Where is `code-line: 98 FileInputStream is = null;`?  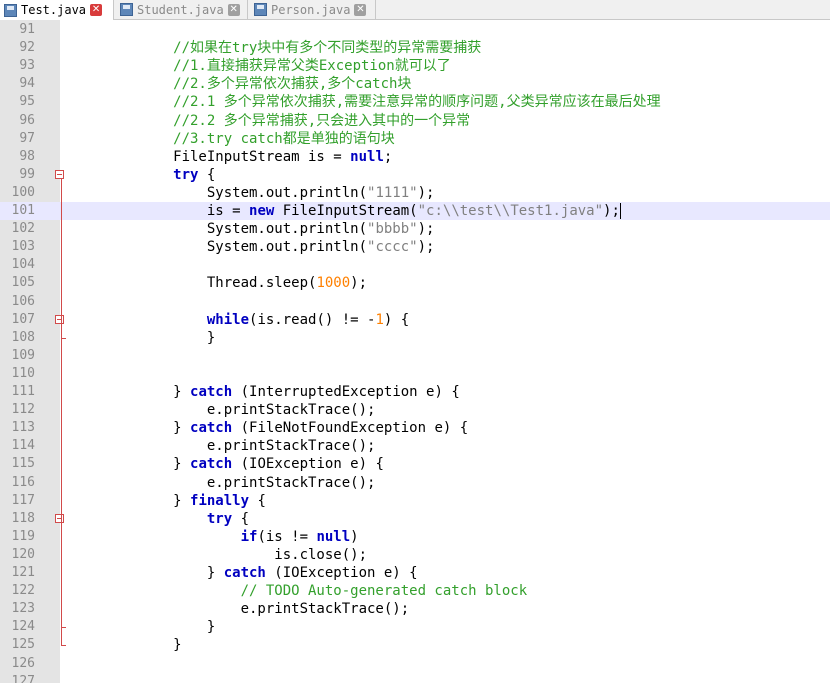
code-line: 98 FileInputStream is = null; is located at coordinates (415, 157).